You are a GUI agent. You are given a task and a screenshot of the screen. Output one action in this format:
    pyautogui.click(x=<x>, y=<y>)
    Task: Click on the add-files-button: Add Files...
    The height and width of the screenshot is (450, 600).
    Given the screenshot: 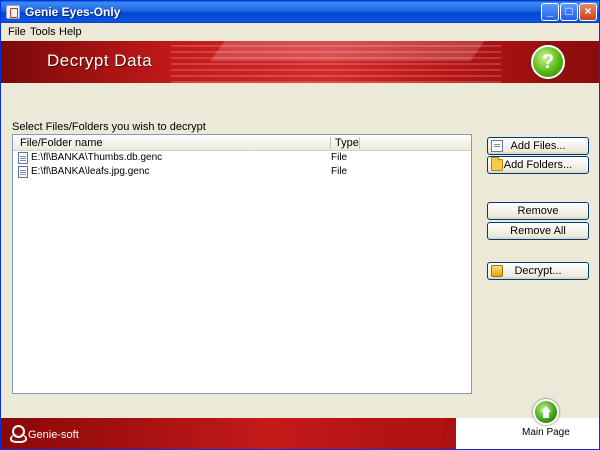 What is the action you would take?
    pyautogui.click(x=538, y=146)
    